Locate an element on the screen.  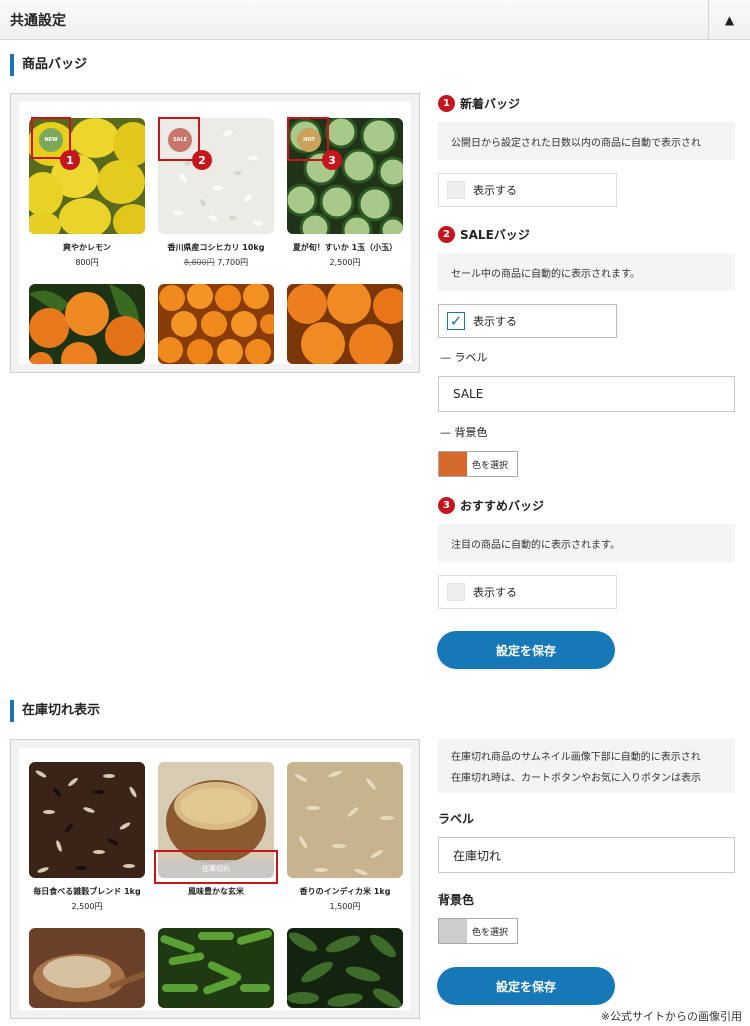
section-title: 共通設定 is located at coordinates (38, 21).